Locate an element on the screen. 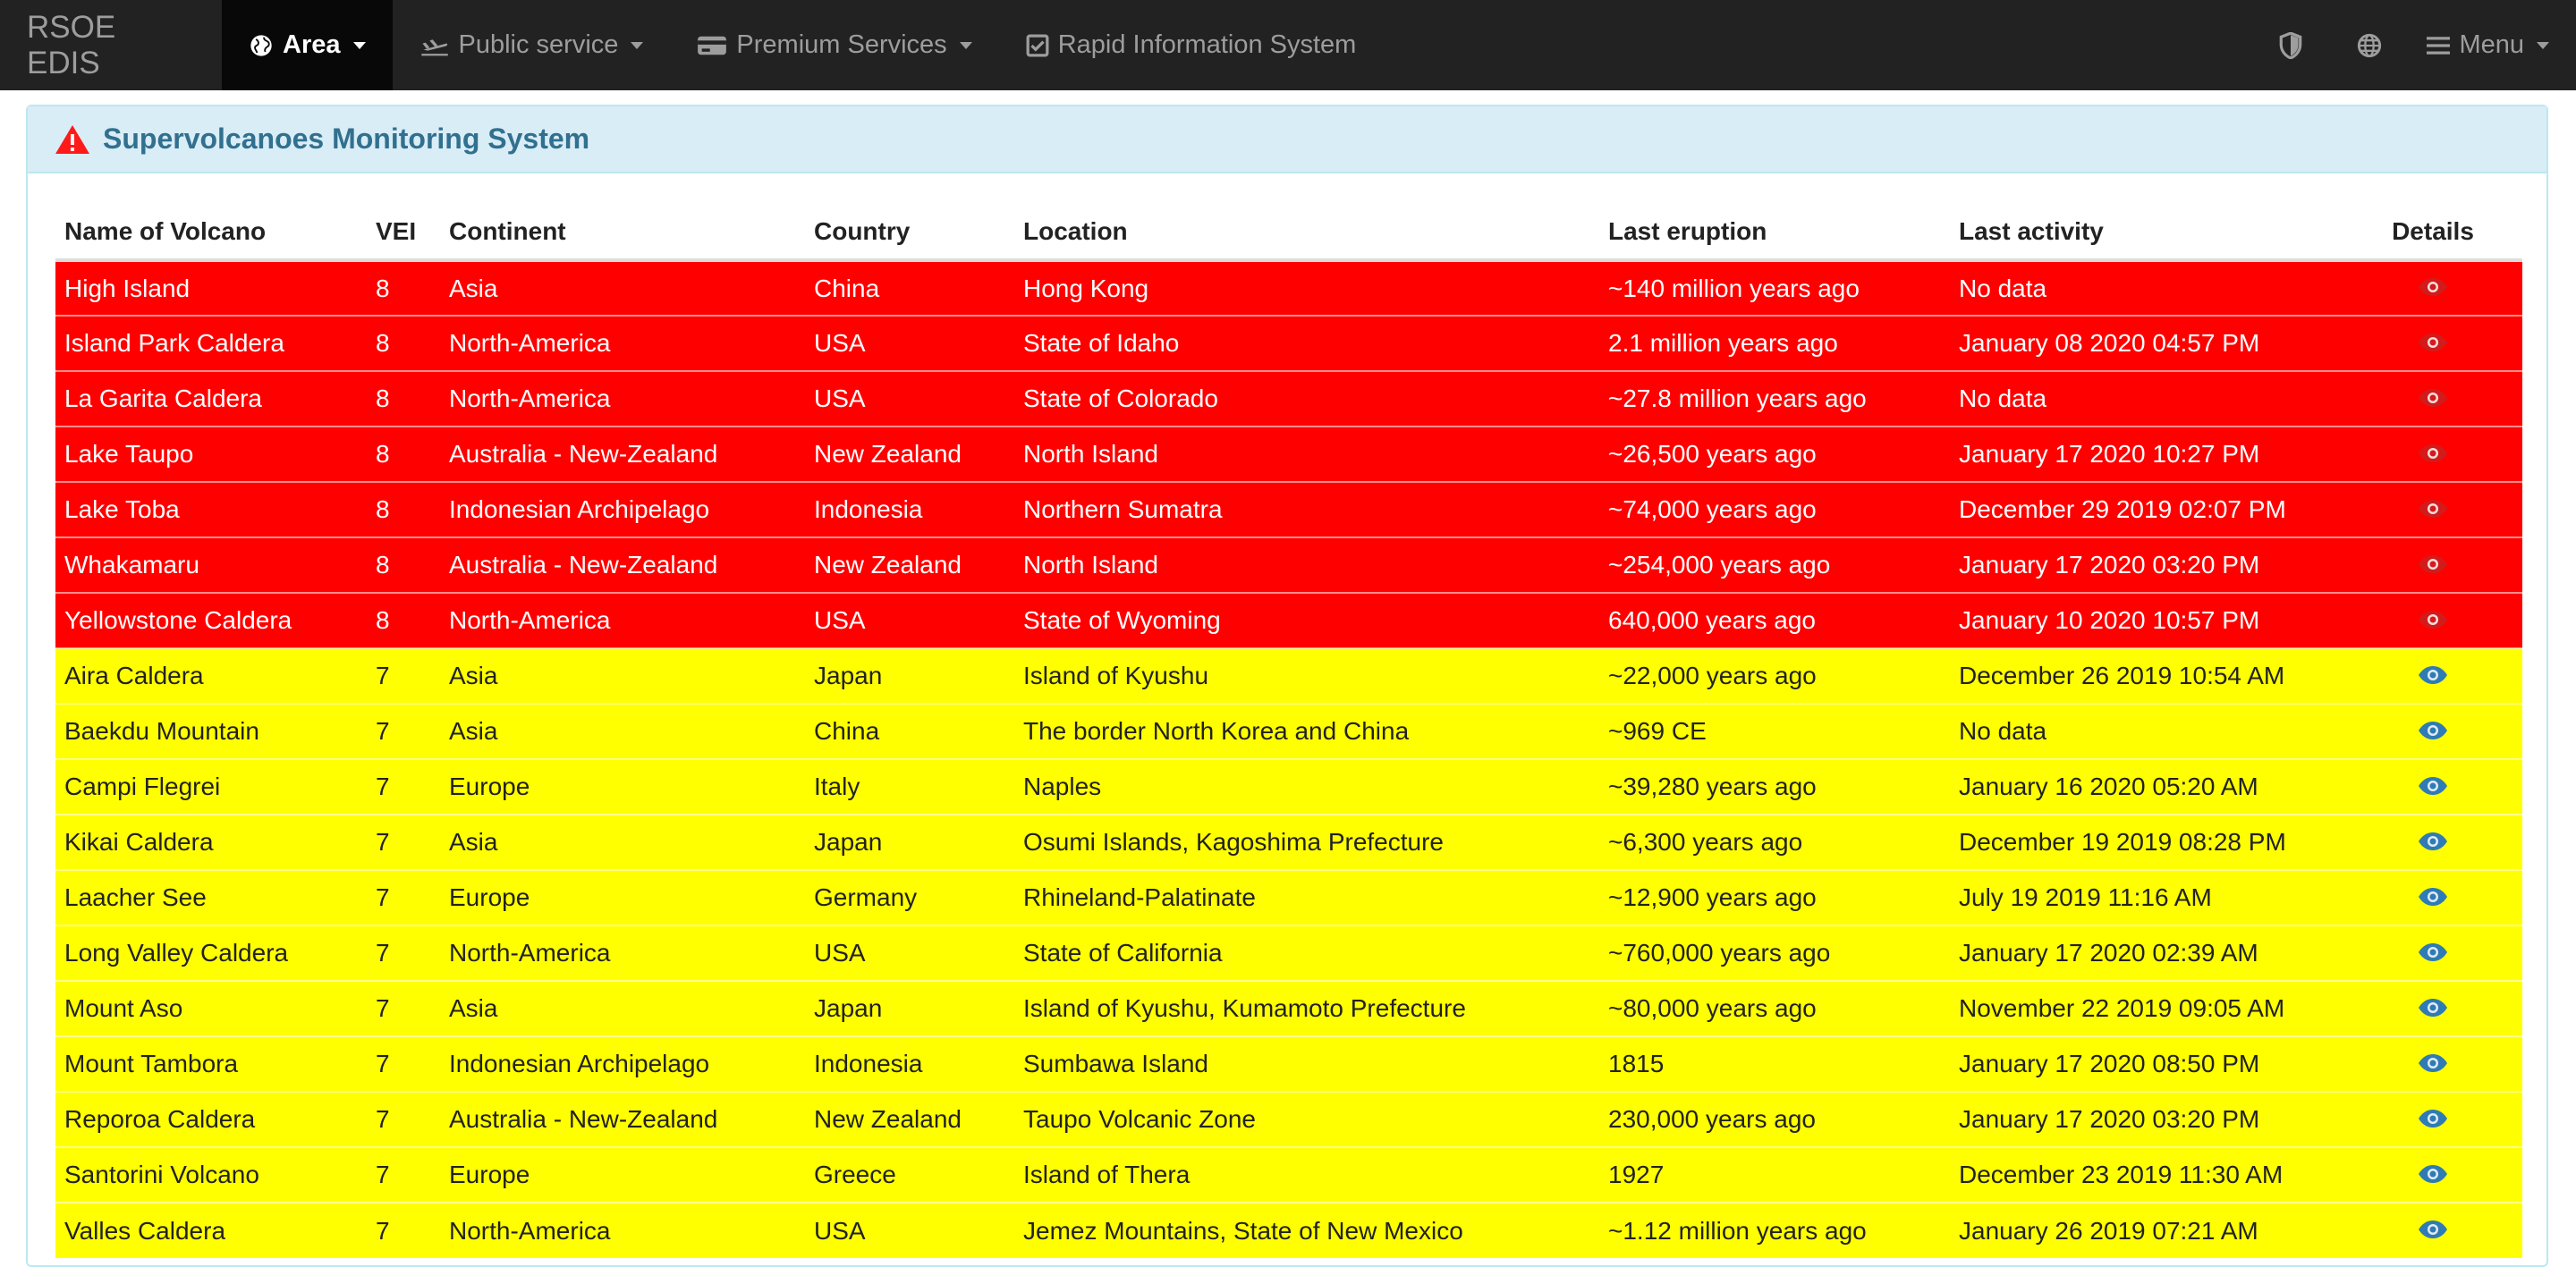 This screenshot has height=1267, width=2576. brand-logo: RSOE EDIS is located at coordinates (111, 45).